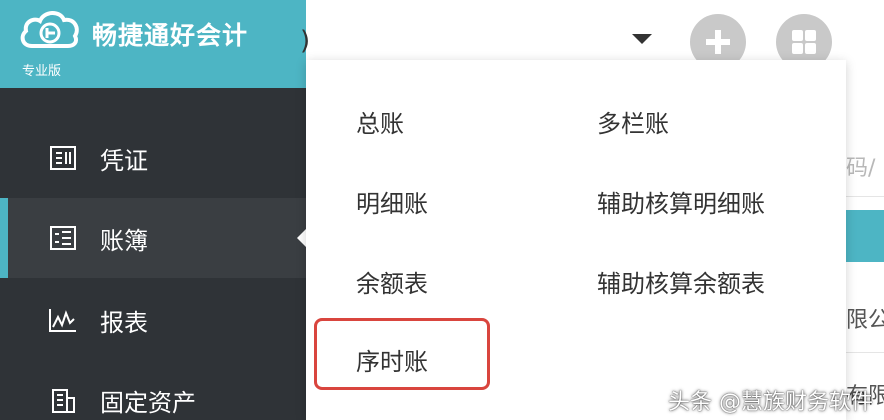 The image size is (884, 420). Describe the element at coordinates (49, 29) in the screenshot. I see `cloud-logo-icon` at that location.